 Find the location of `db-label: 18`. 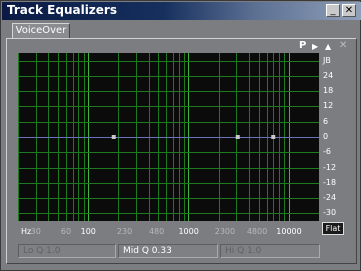

db-label: 18 is located at coordinates (328, 91).